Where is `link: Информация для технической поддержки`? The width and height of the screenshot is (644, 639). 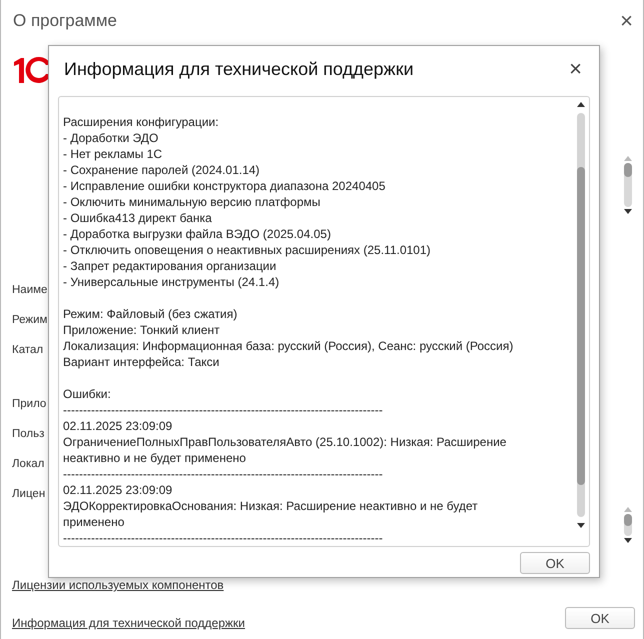 link: Информация для технической поддержки is located at coordinates (129, 623).